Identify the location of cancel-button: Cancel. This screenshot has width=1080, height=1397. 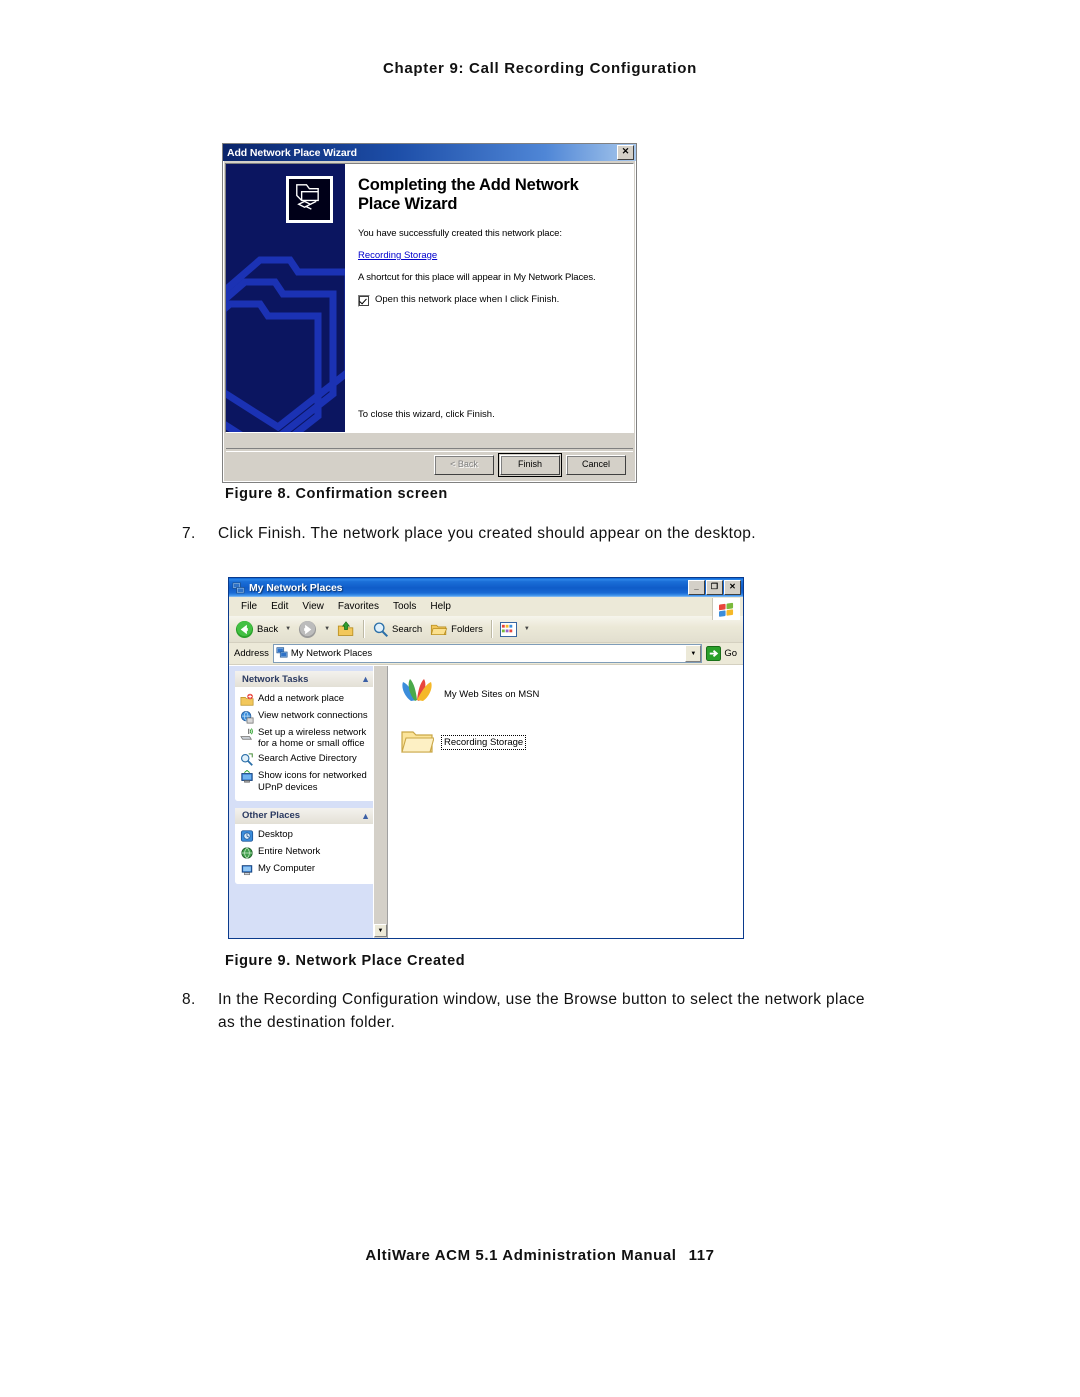
(596, 465).